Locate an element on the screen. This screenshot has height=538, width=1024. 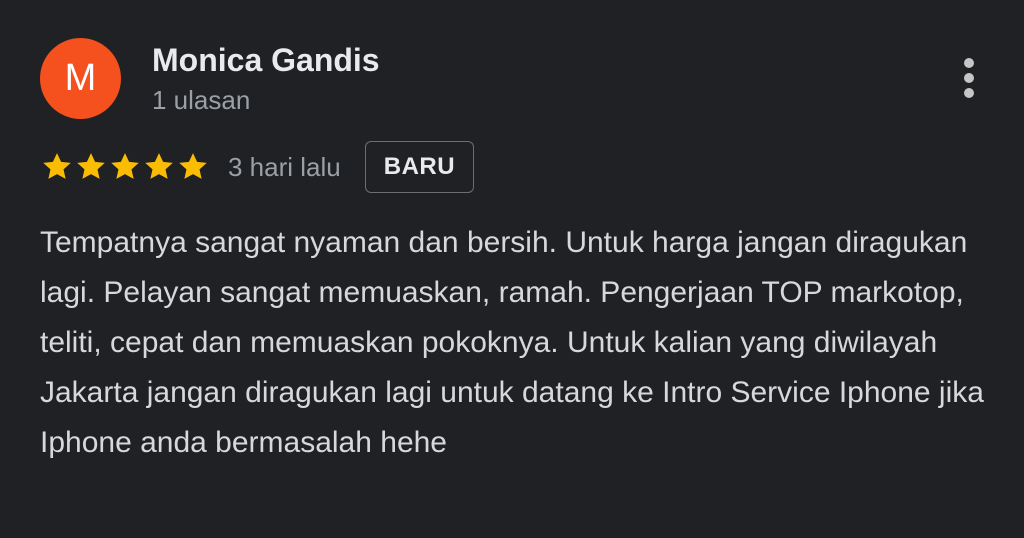
author-review-count: 1 ulasan is located at coordinates (201, 100).